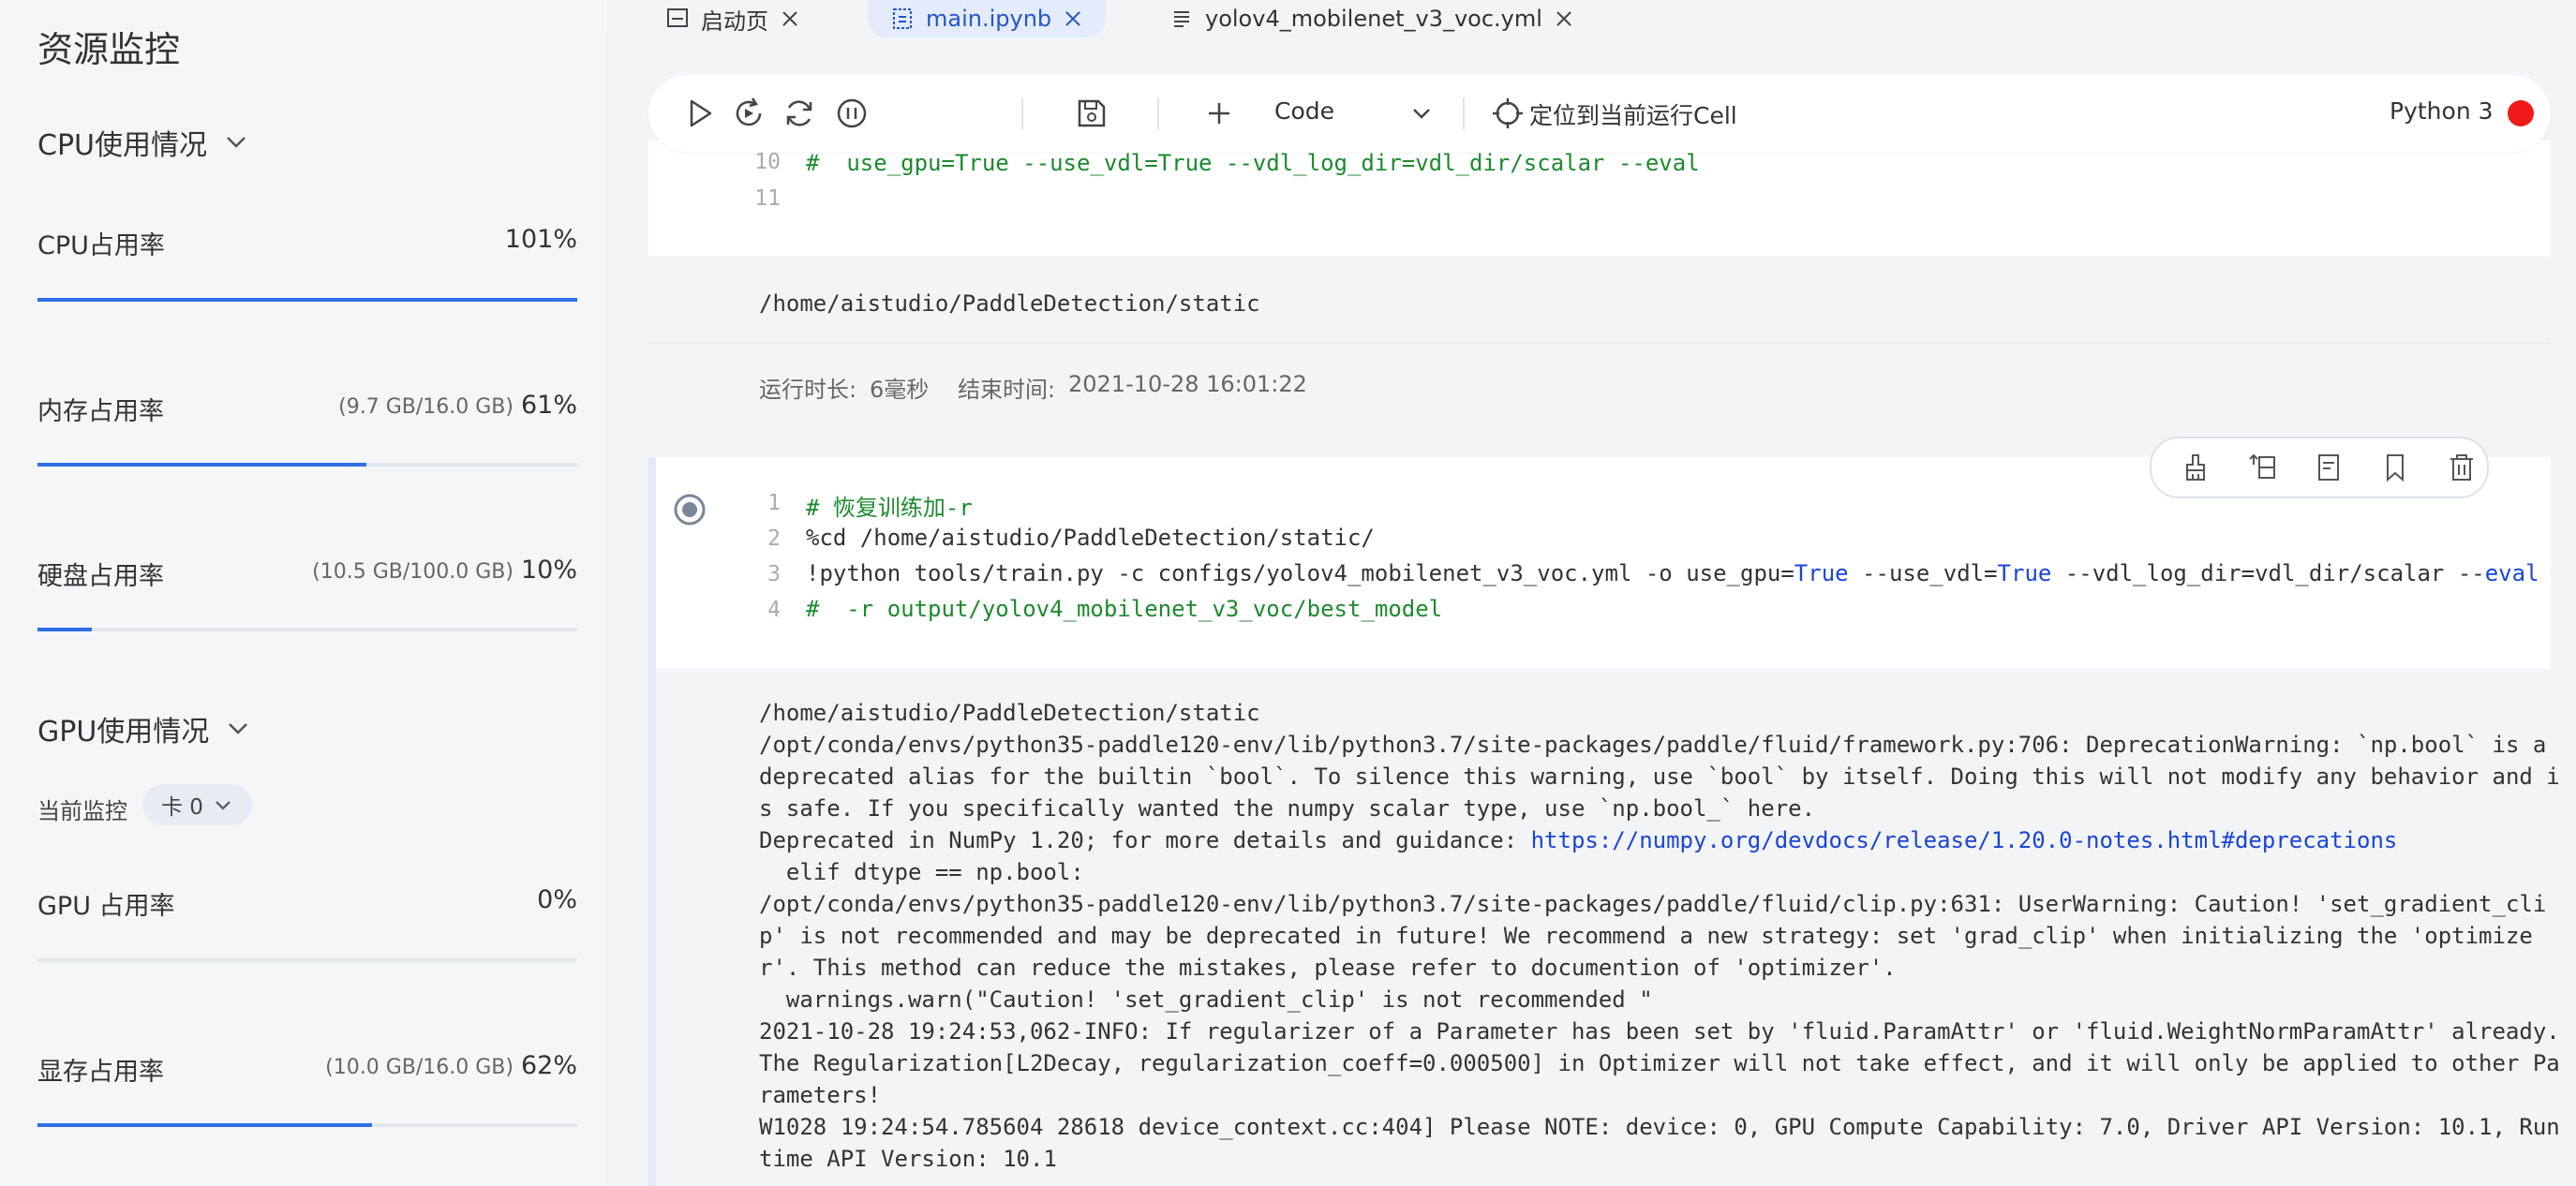 Image resolution: width=2576 pixels, height=1186 pixels. What do you see at coordinates (1091, 113) in the screenshot?
I see `save-icon` at bounding box center [1091, 113].